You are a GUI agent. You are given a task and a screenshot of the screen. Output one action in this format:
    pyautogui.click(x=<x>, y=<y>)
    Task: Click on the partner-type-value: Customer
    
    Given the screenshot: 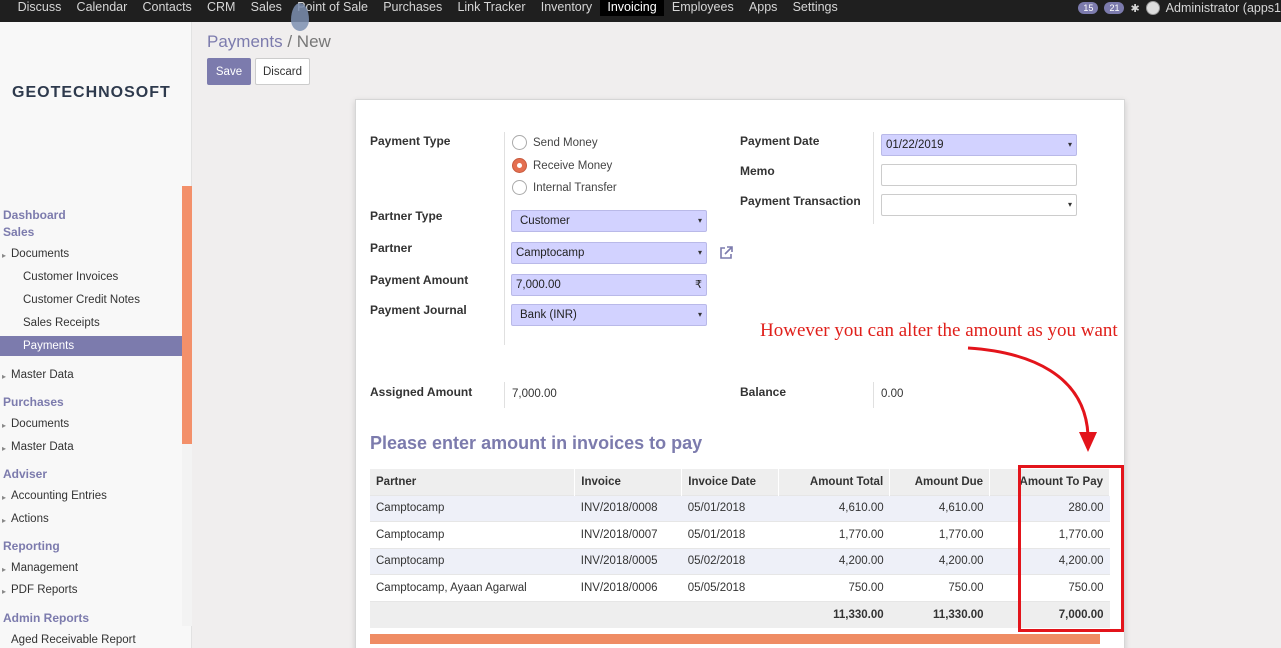 What is the action you would take?
    pyautogui.click(x=545, y=221)
    